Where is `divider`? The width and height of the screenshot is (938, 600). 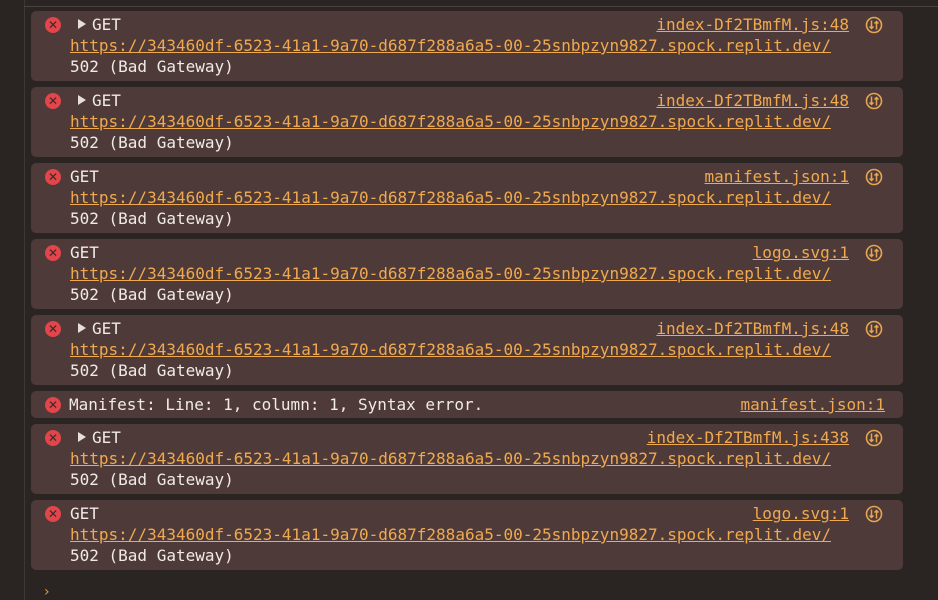
divider is located at coordinates (481, 6).